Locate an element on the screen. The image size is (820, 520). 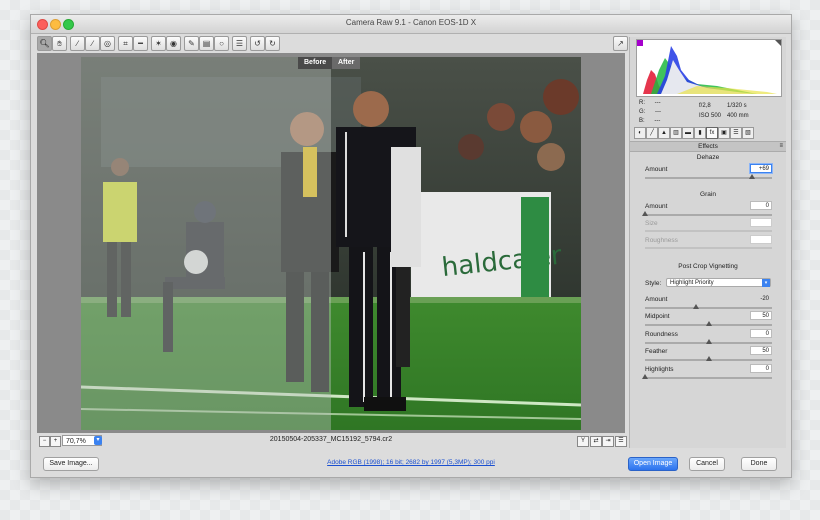
grain-amount-label: Amount is located at coordinates (656, 206).